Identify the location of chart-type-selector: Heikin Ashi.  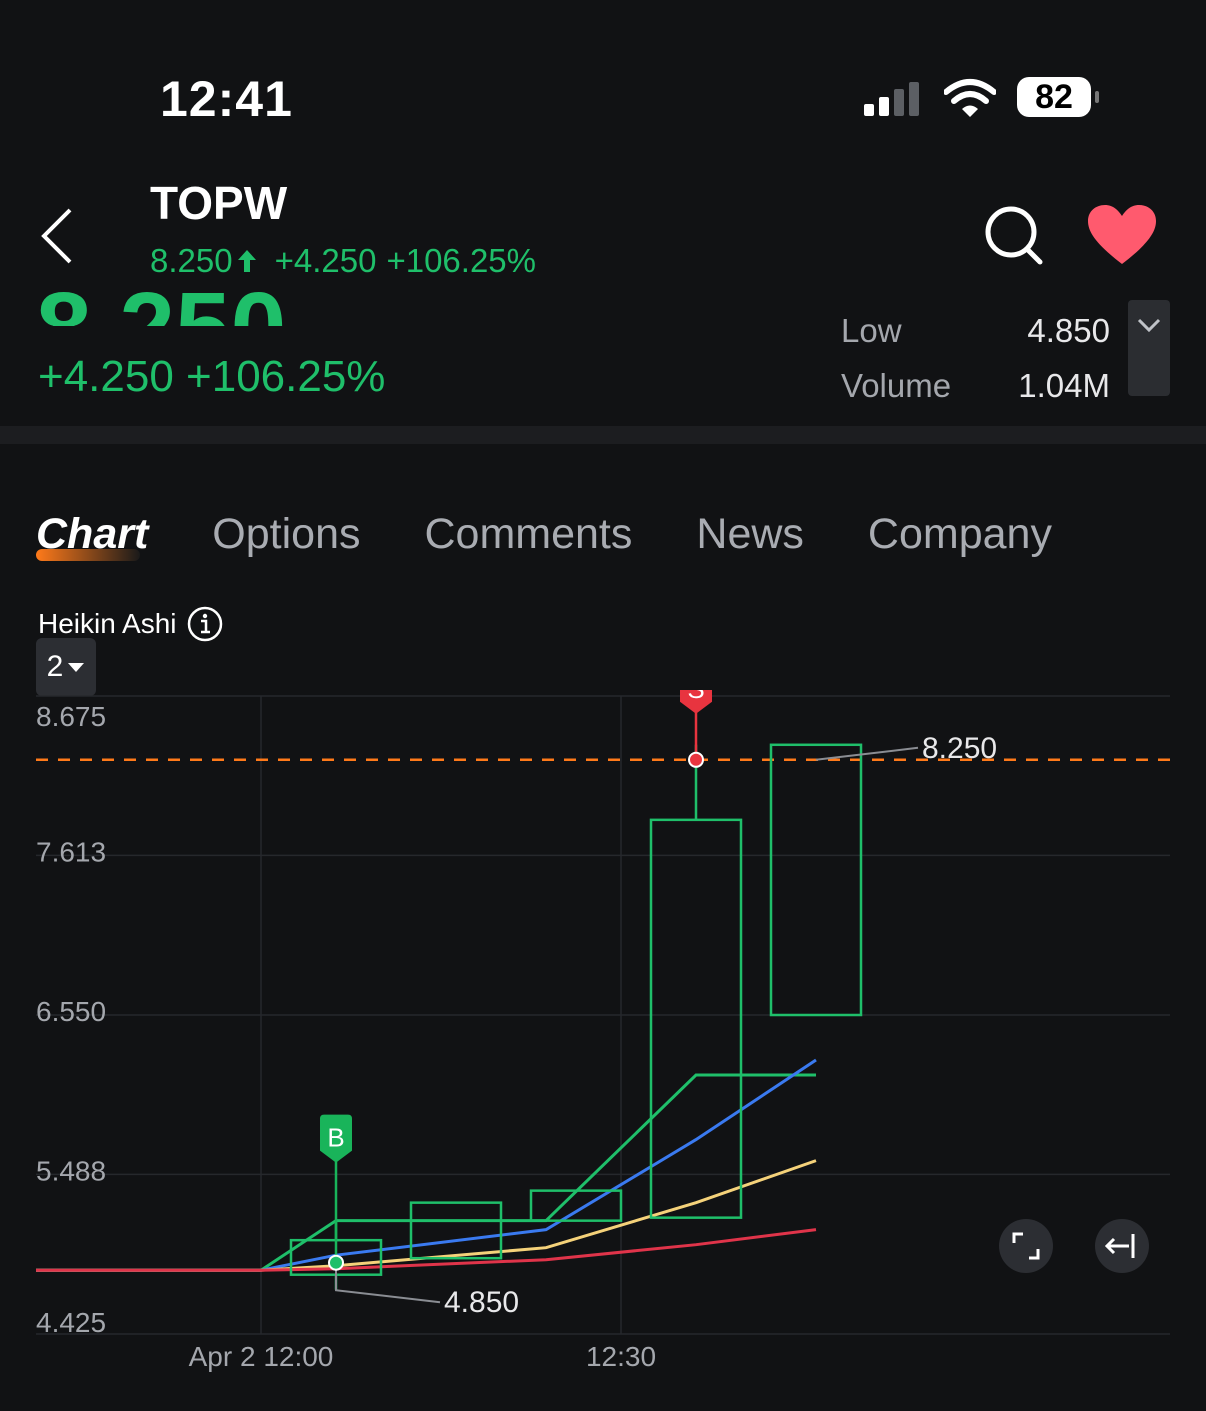
(130, 624).